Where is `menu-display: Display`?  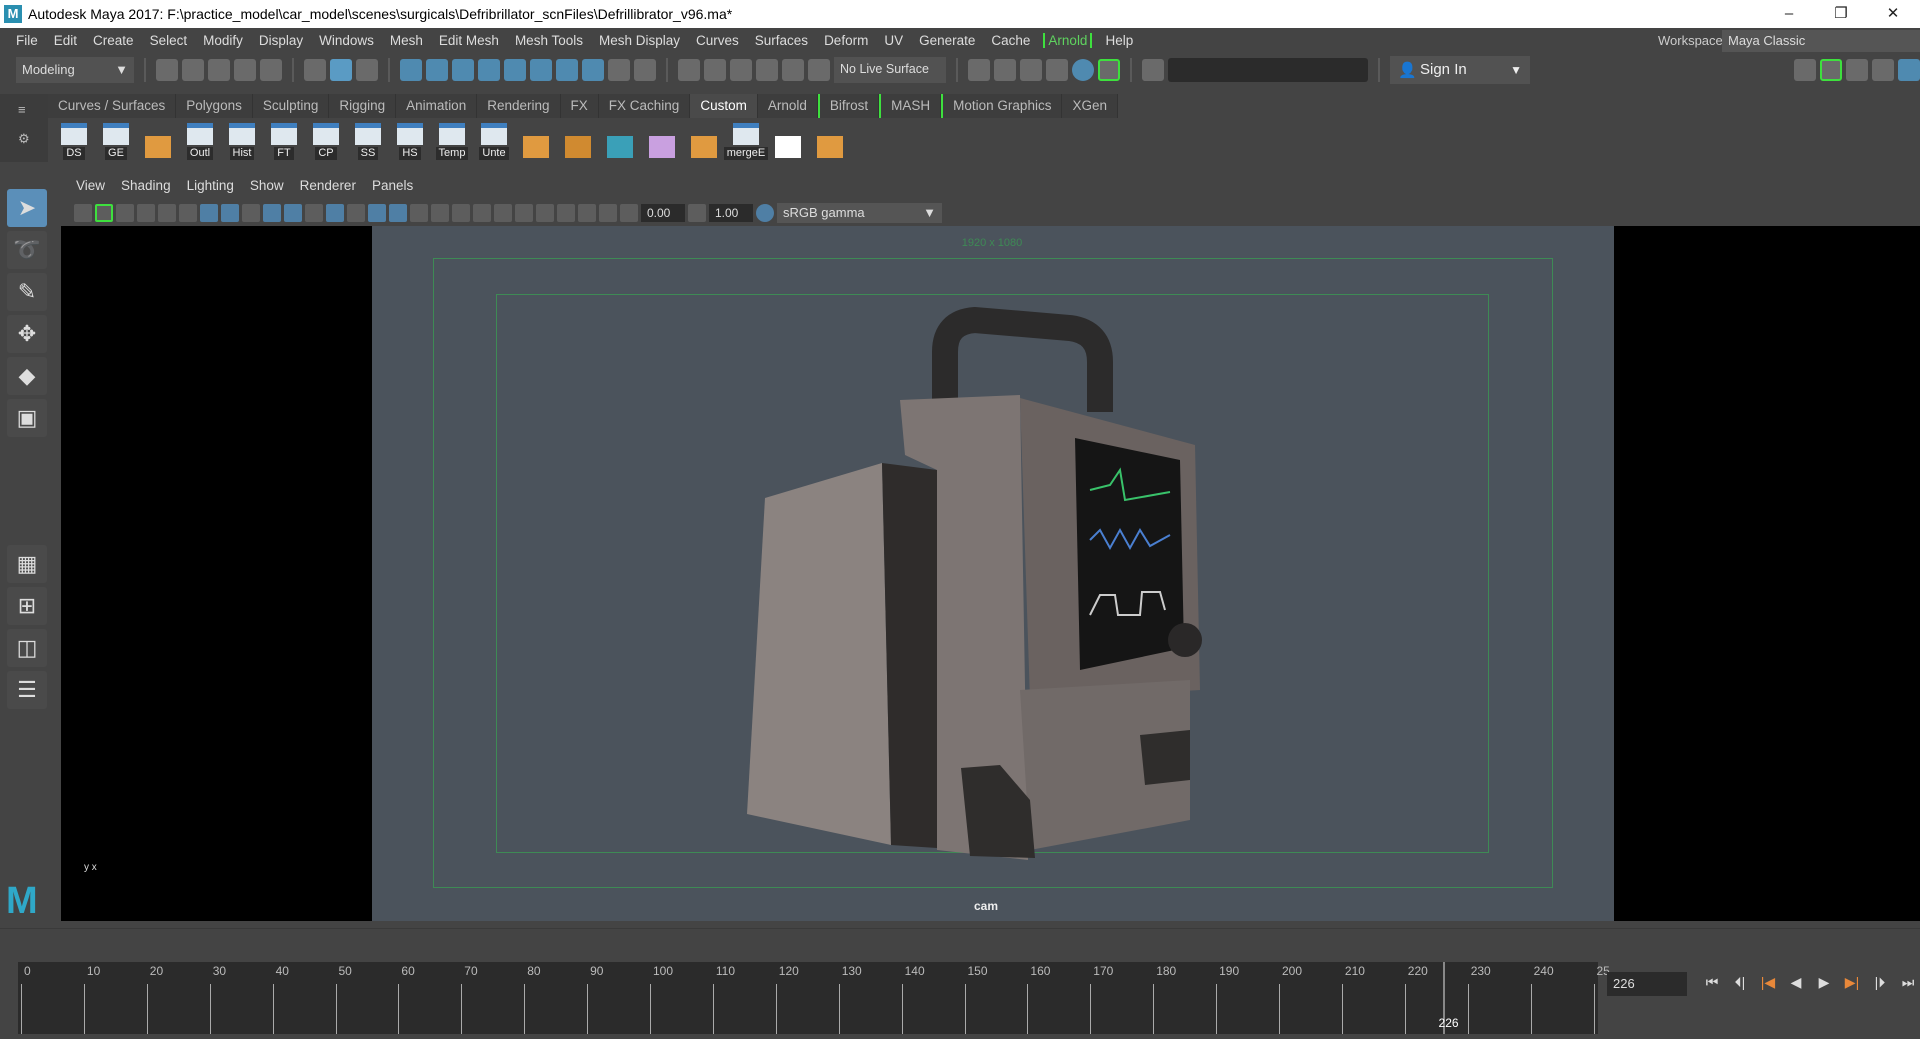
menu-display: Display is located at coordinates (281, 40).